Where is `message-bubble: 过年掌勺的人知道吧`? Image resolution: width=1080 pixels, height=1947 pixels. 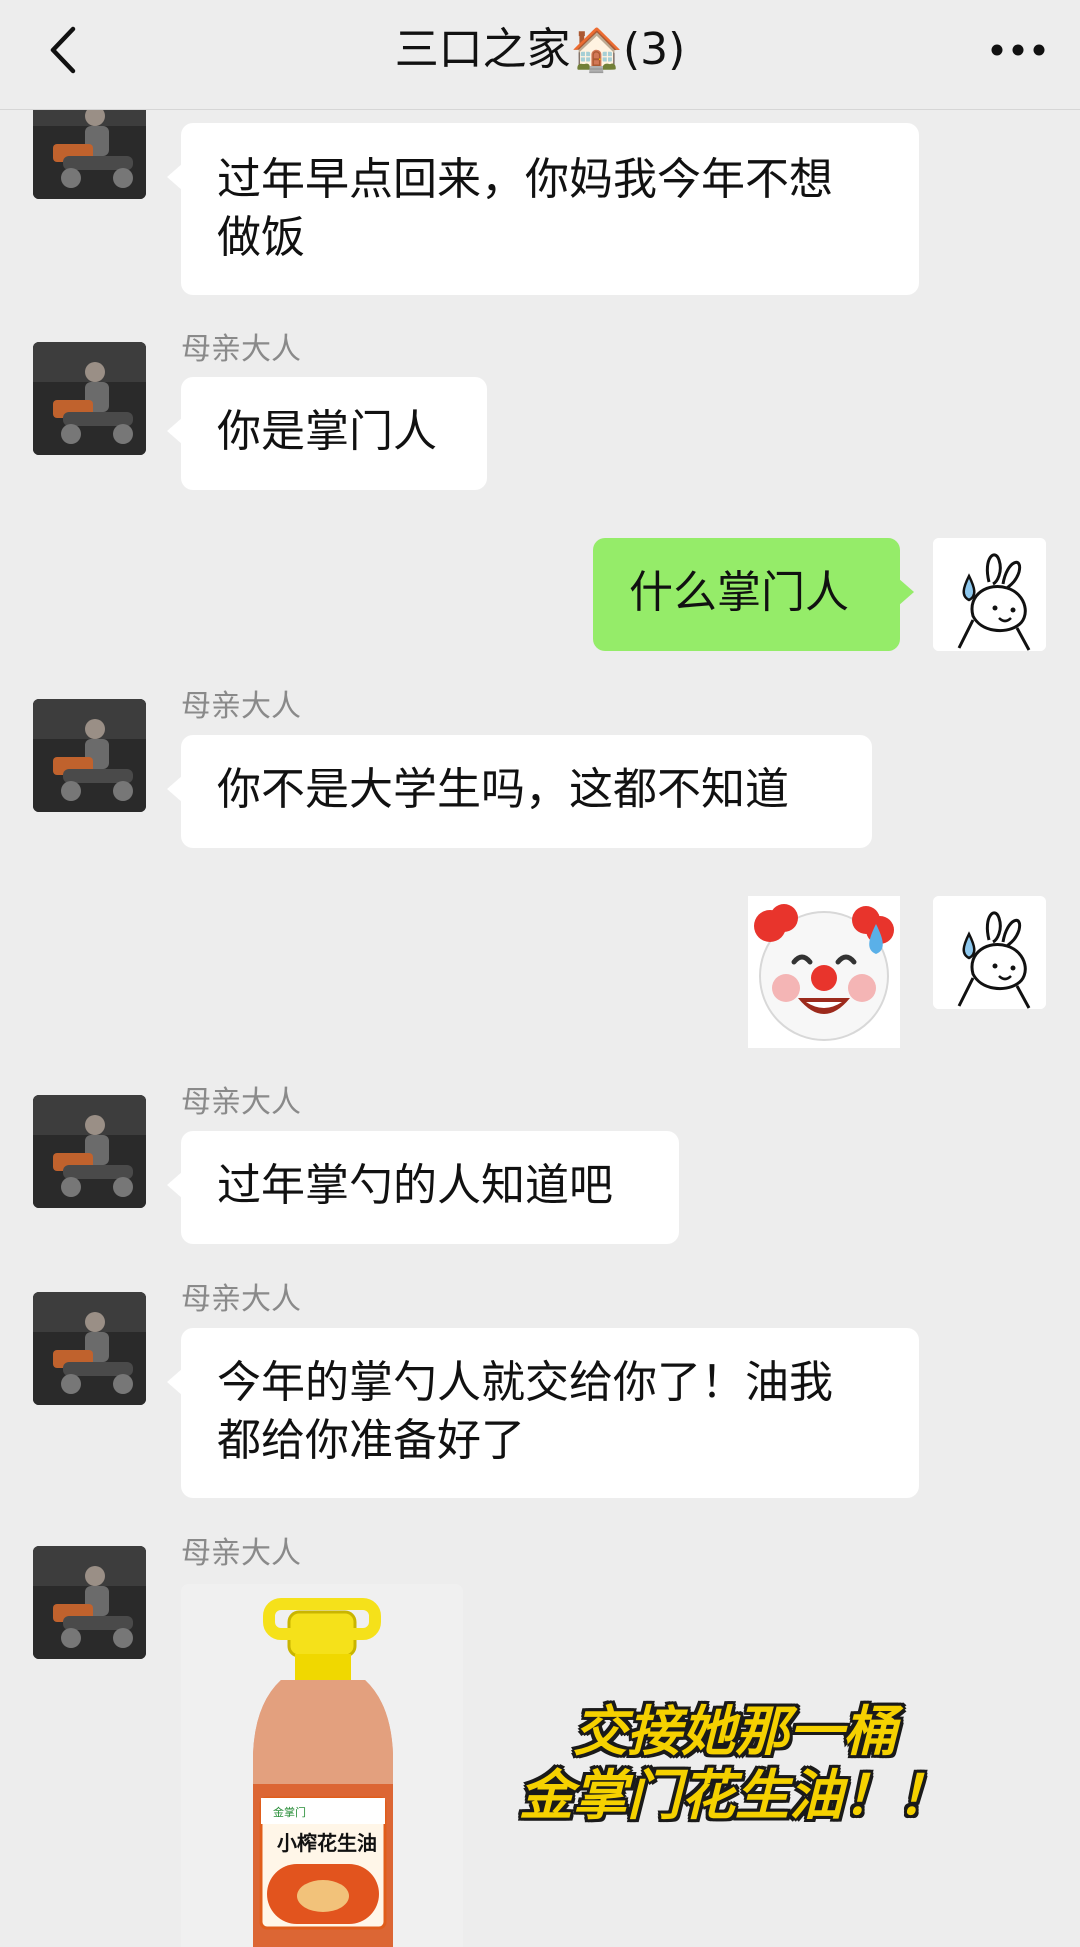 message-bubble: 过年掌勺的人知道吧 is located at coordinates (423, 1187).